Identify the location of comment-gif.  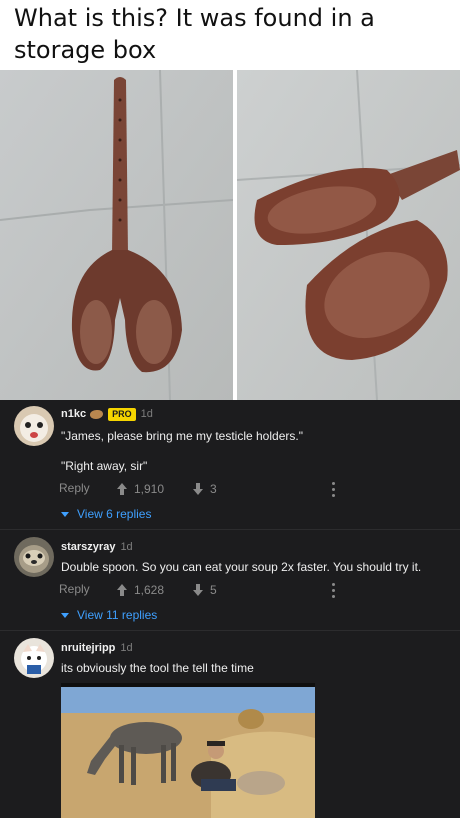
(188, 750).